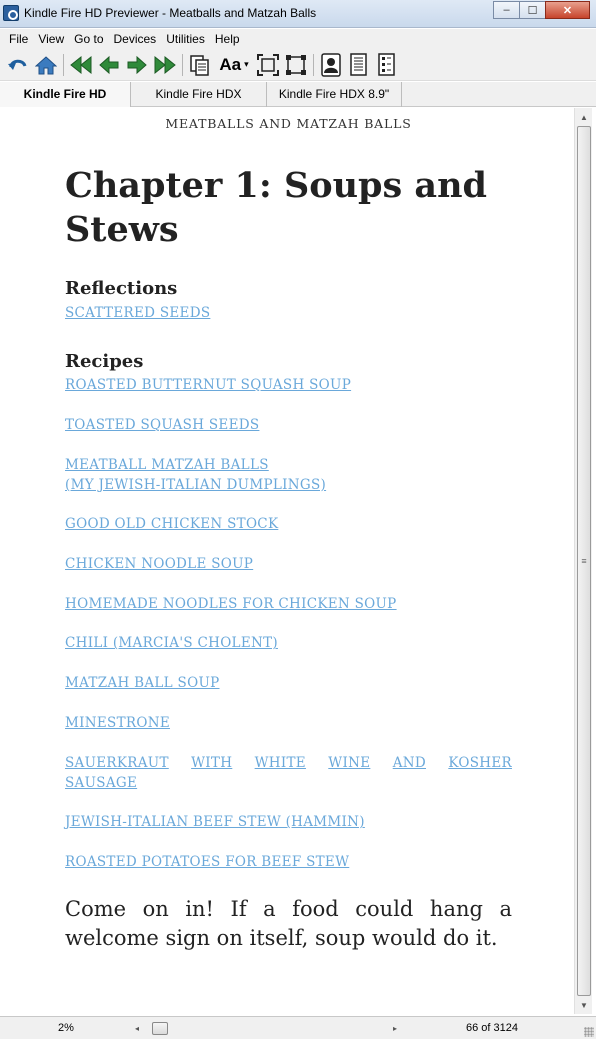 This screenshot has height=1039, width=596. Describe the element at coordinates (298, 39) in the screenshot. I see `menu-bar: File View Go to Devices Utilities Help` at that location.